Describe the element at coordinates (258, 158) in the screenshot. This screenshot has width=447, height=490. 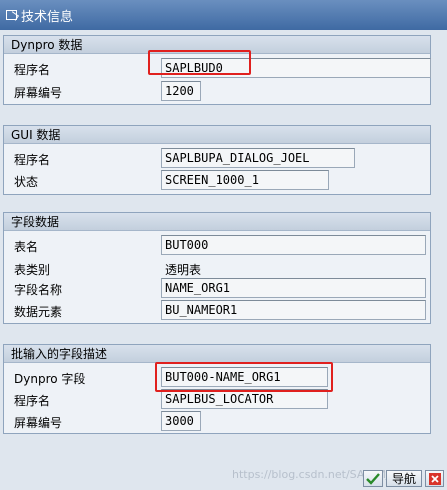
I see `field-gui-program: SAPLBUPA_DIALOG_JOEL` at that location.